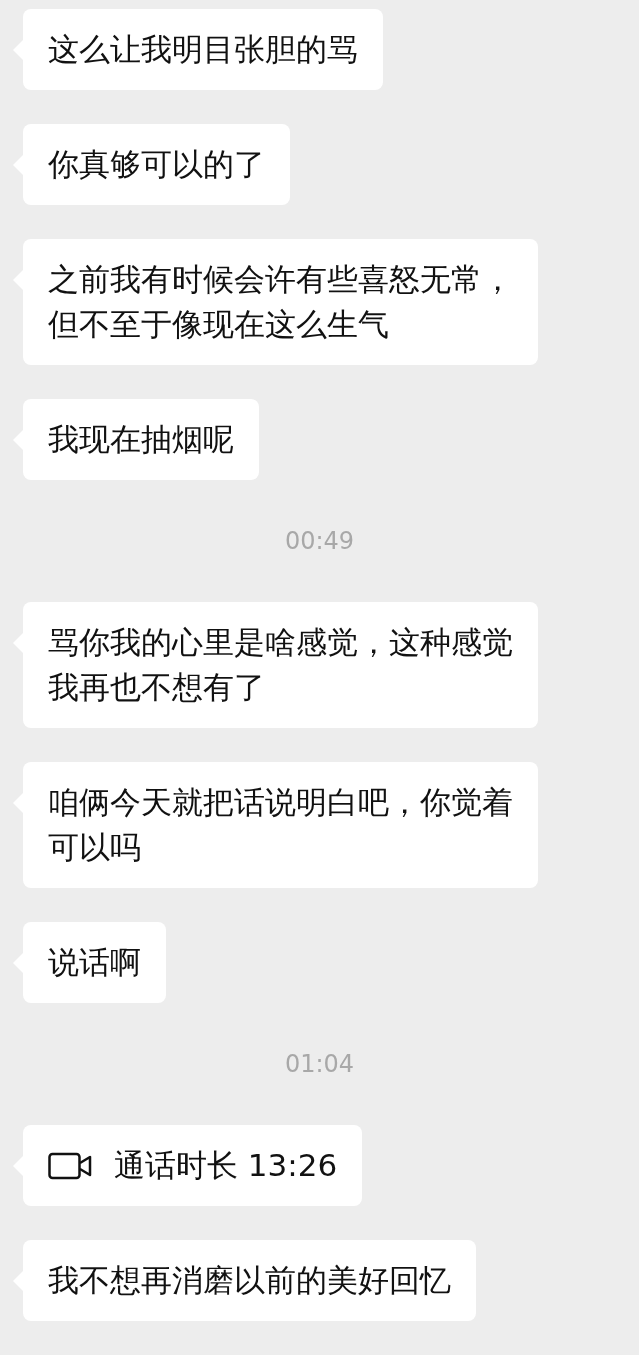  What do you see at coordinates (280, 825) in the screenshot?
I see `message-bubble: 咱俩今天就把话说明白吧，你觉着 可以吗` at bounding box center [280, 825].